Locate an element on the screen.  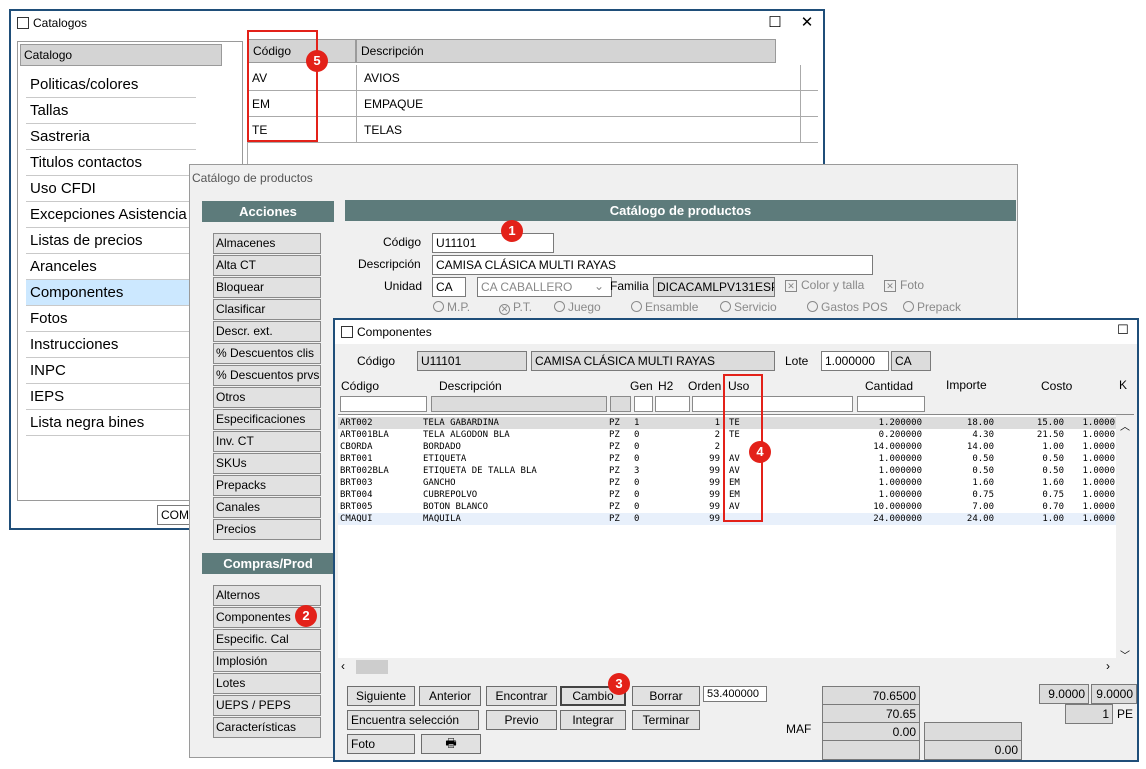
radio-option: Ensamble is located at coordinates (664, 307).